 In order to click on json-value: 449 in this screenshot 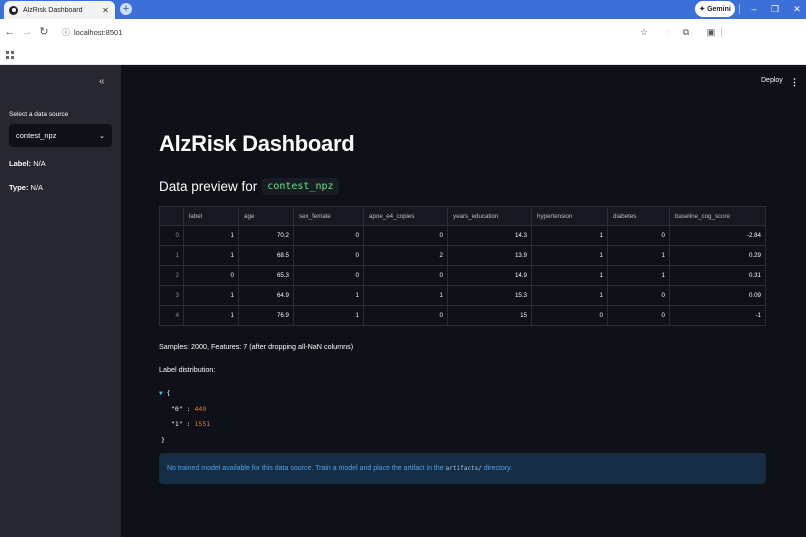, I will do `click(200, 408)`.